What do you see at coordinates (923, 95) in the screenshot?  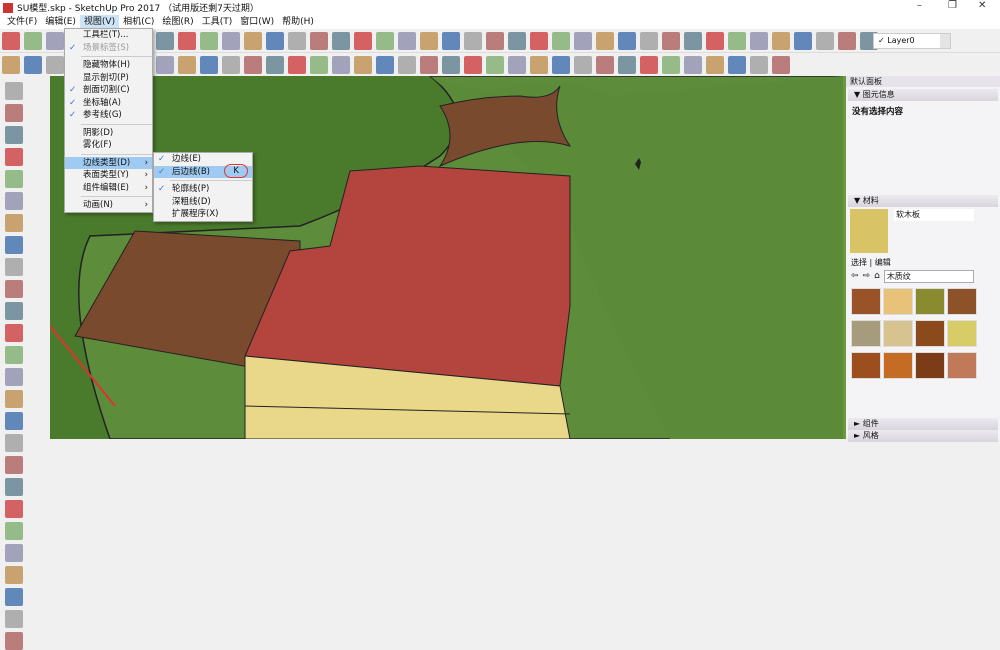 I see `entity-info-header: ▼ 图元信息` at bounding box center [923, 95].